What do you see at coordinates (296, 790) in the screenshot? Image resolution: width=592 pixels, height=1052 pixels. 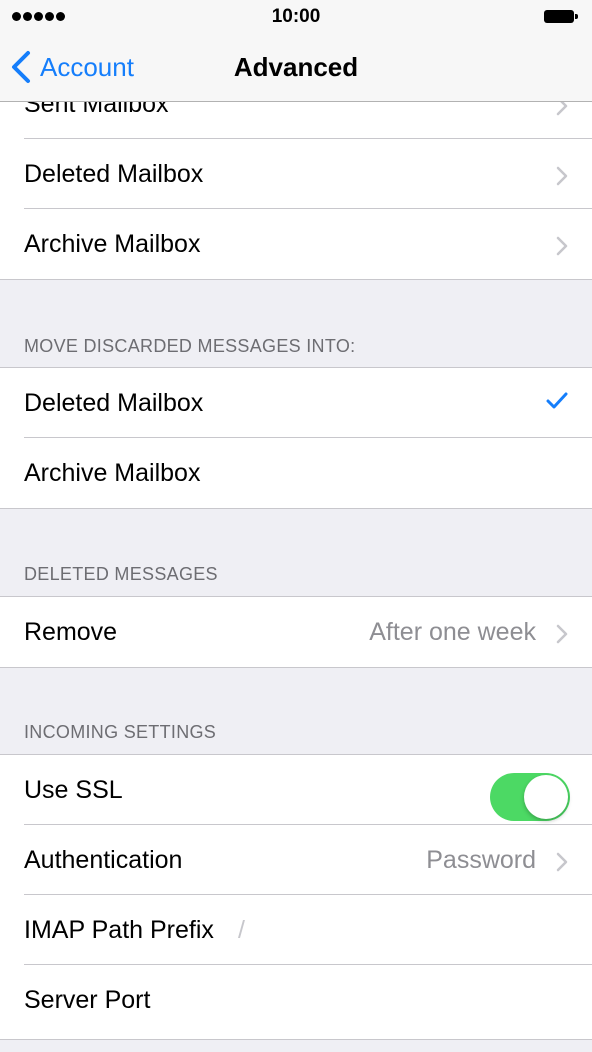 I see `use-ssl-row: Use SSL` at bounding box center [296, 790].